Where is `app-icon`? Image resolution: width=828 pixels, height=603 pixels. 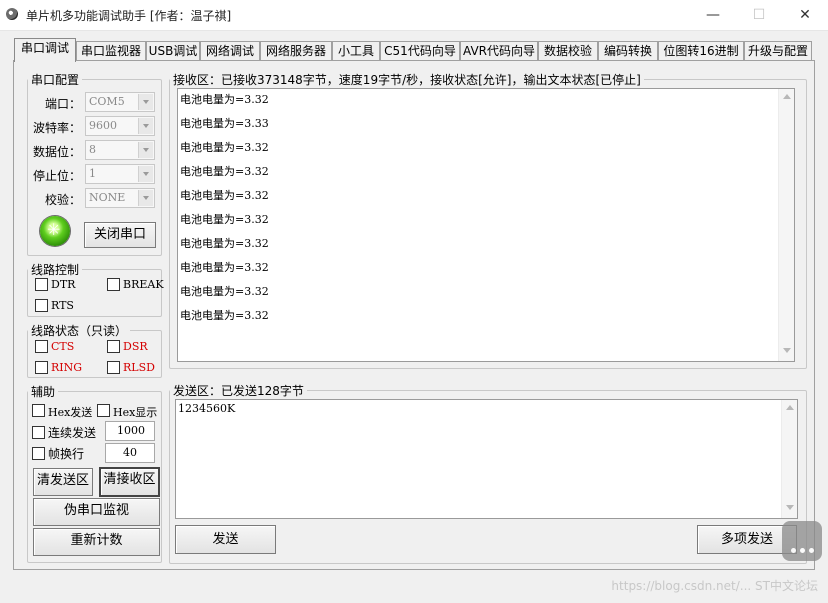 app-icon is located at coordinates (12, 14).